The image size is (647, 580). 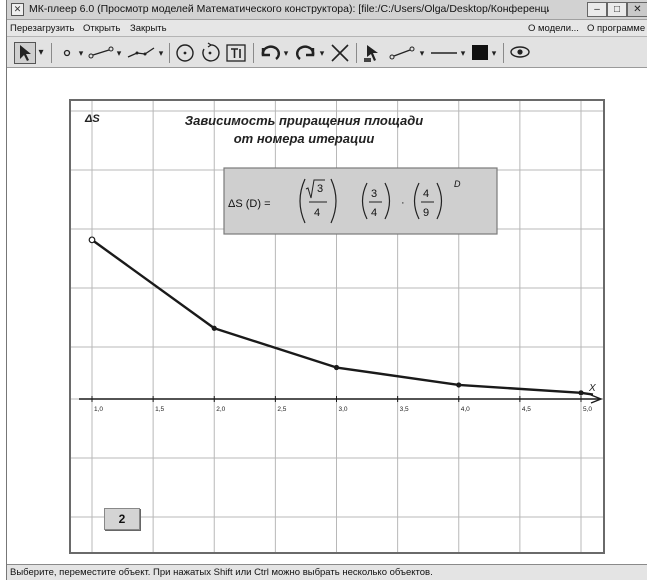 I want to click on polyline-dropdown-icon: ▾, so click(x=161, y=53).